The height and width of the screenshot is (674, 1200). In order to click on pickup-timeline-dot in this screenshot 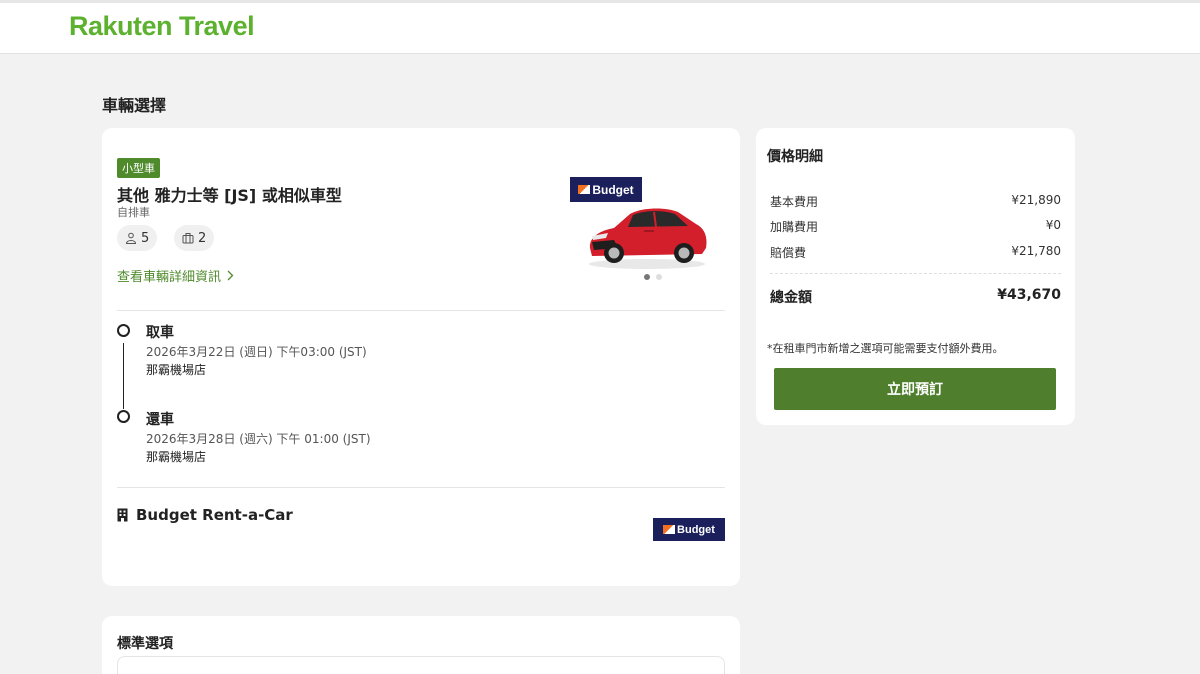, I will do `click(123, 330)`.